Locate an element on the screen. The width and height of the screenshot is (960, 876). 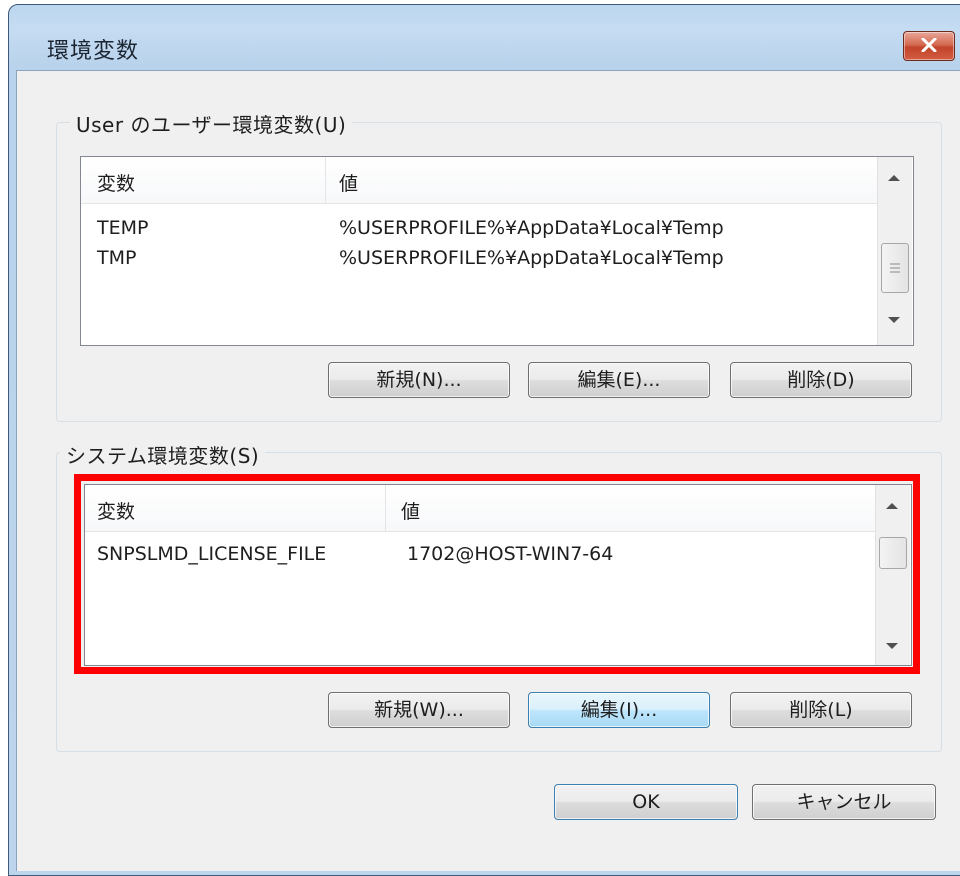
window-title: 環境変数 is located at coordinates (93, 51).